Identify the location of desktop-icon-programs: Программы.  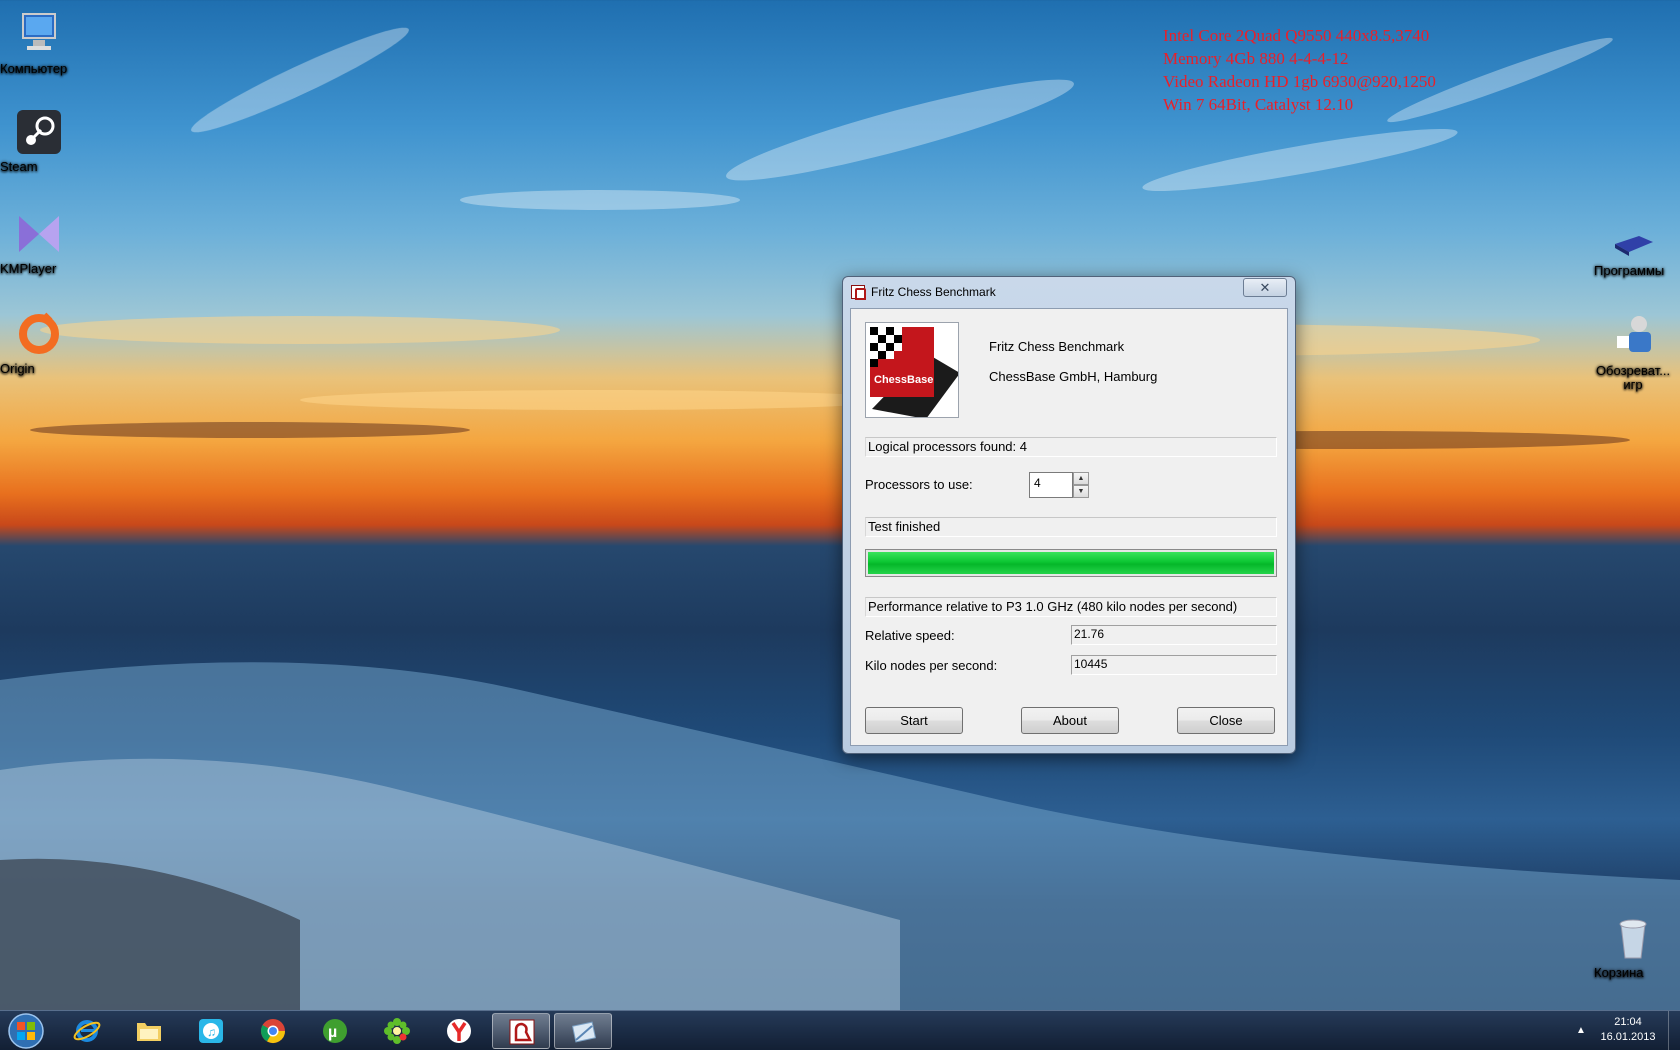
(1633, 254).